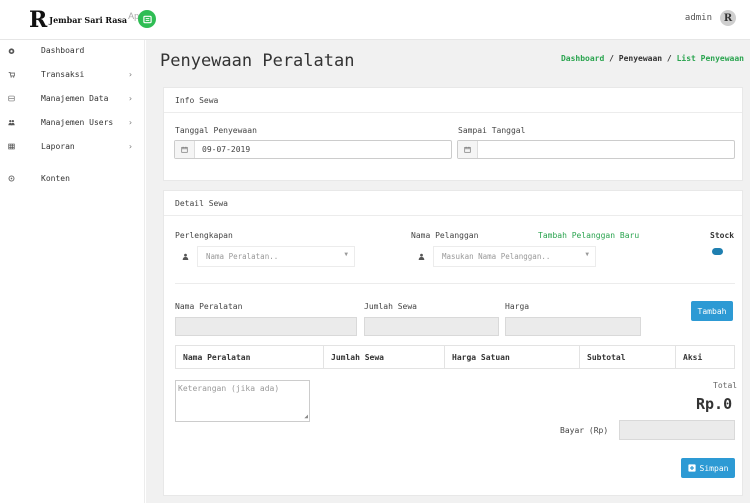 The image size is (750, 503). Describe the element at coordinates (640, 58) in the screenshot. I see `breadcrumb-penyewaan: Penyewaan` at that location.